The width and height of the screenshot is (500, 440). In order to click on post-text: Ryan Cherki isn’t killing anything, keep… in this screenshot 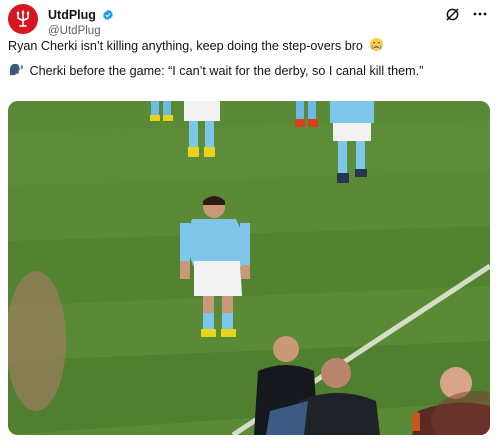, I will do `click(185, 46)`.